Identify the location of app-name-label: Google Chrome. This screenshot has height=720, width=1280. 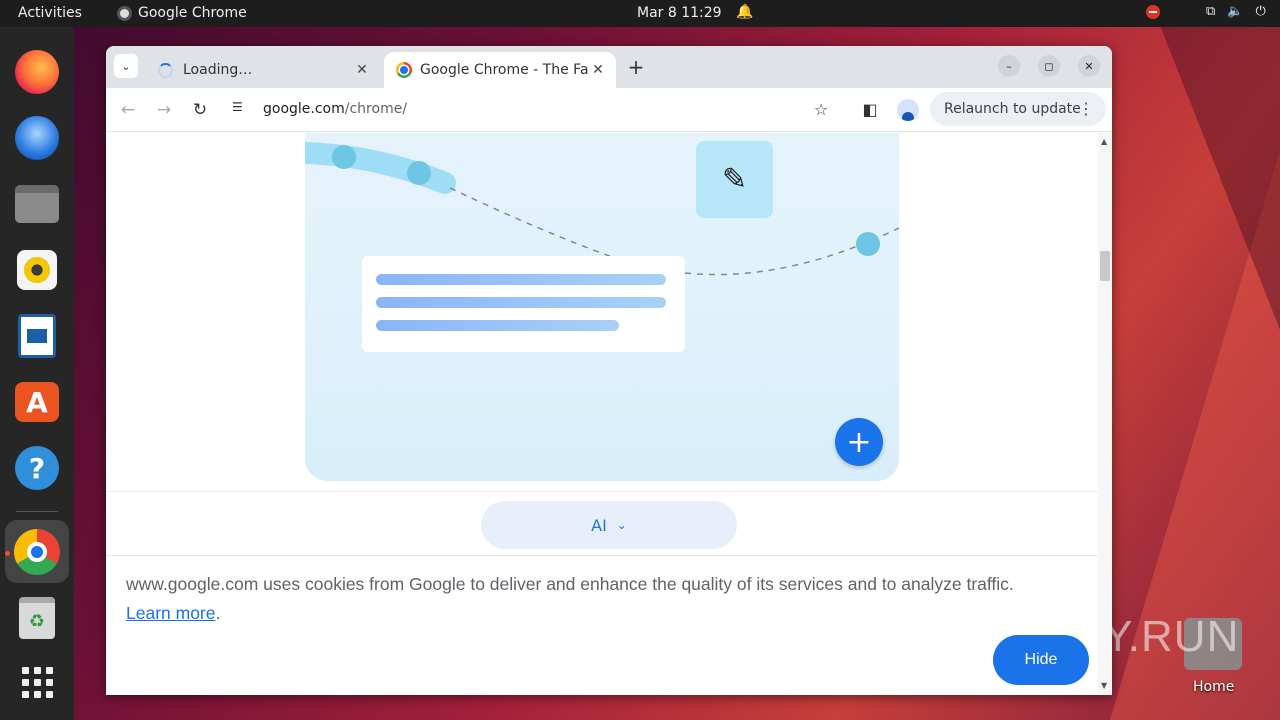
(192, 13).